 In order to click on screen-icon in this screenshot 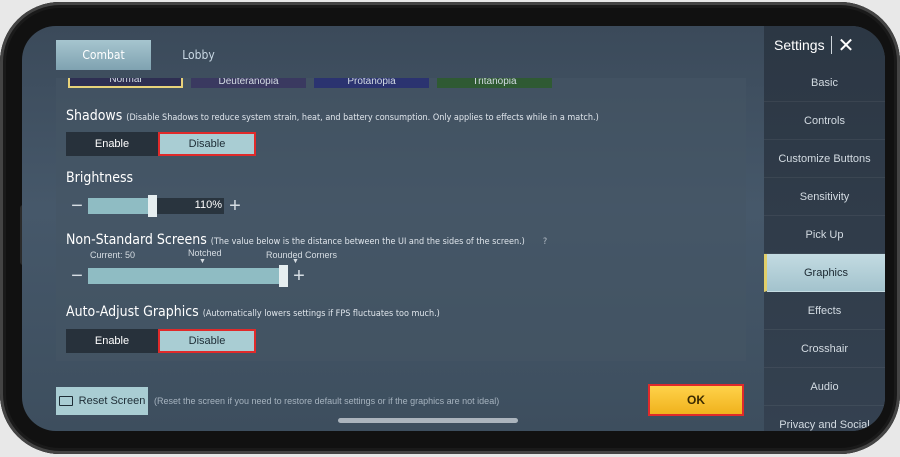, I will do `click(65, 401)`.